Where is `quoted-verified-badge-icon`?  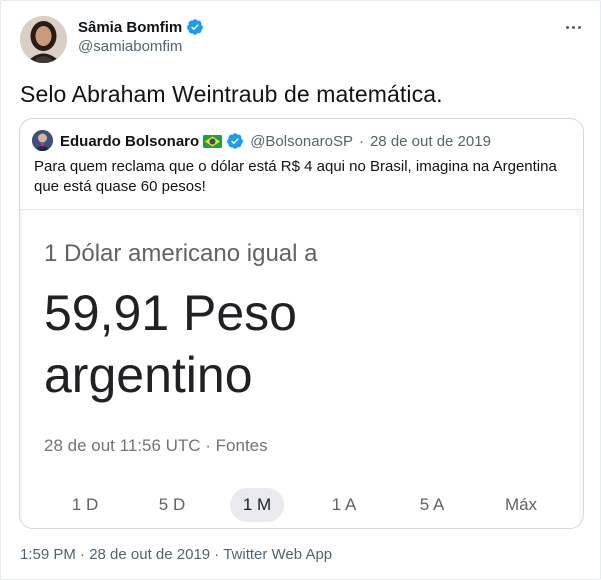
quoted-verified-badge-icon is located at coordinates (235, 141).